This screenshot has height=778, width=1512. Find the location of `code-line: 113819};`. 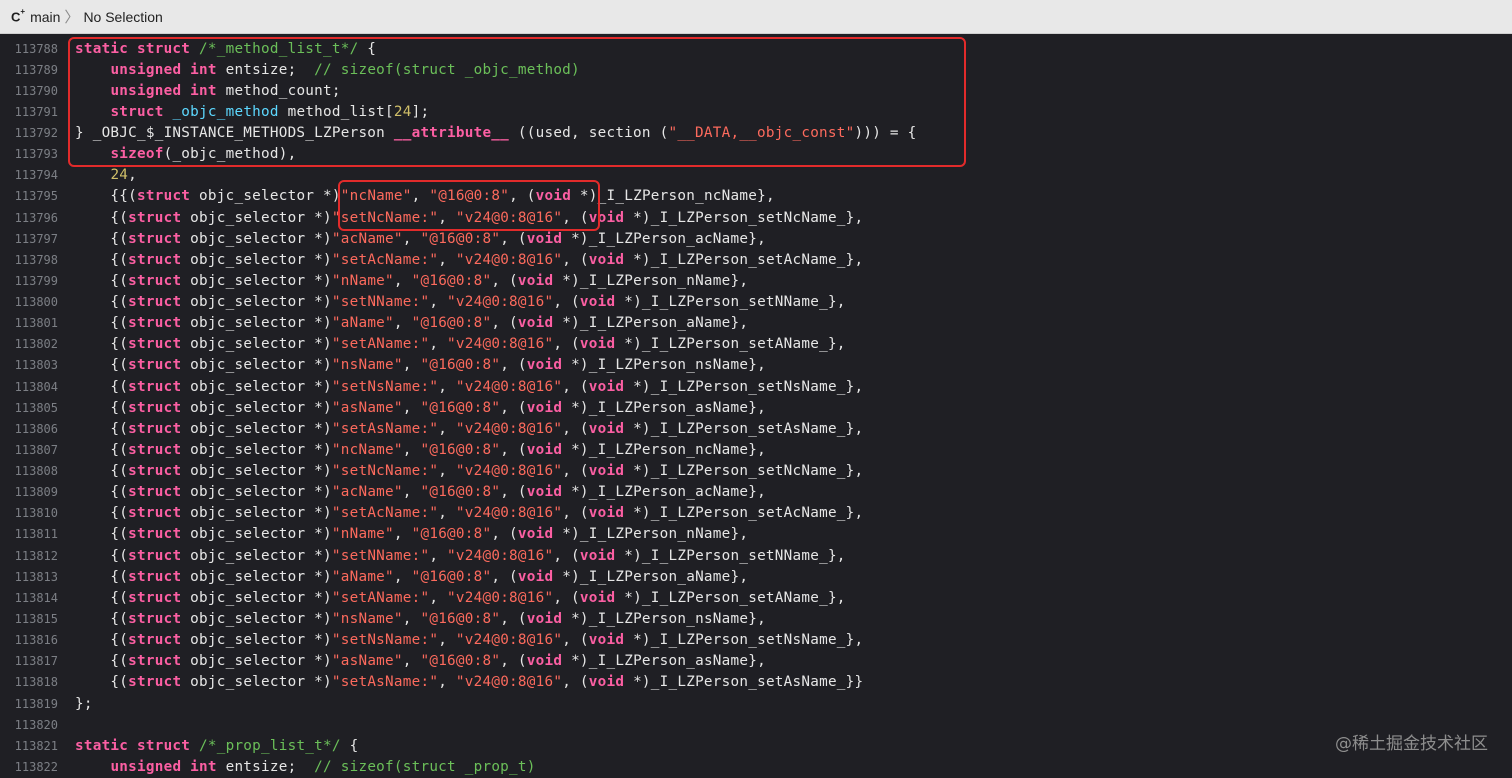

code-line: 113819}; is located at coordinates (756, 704).